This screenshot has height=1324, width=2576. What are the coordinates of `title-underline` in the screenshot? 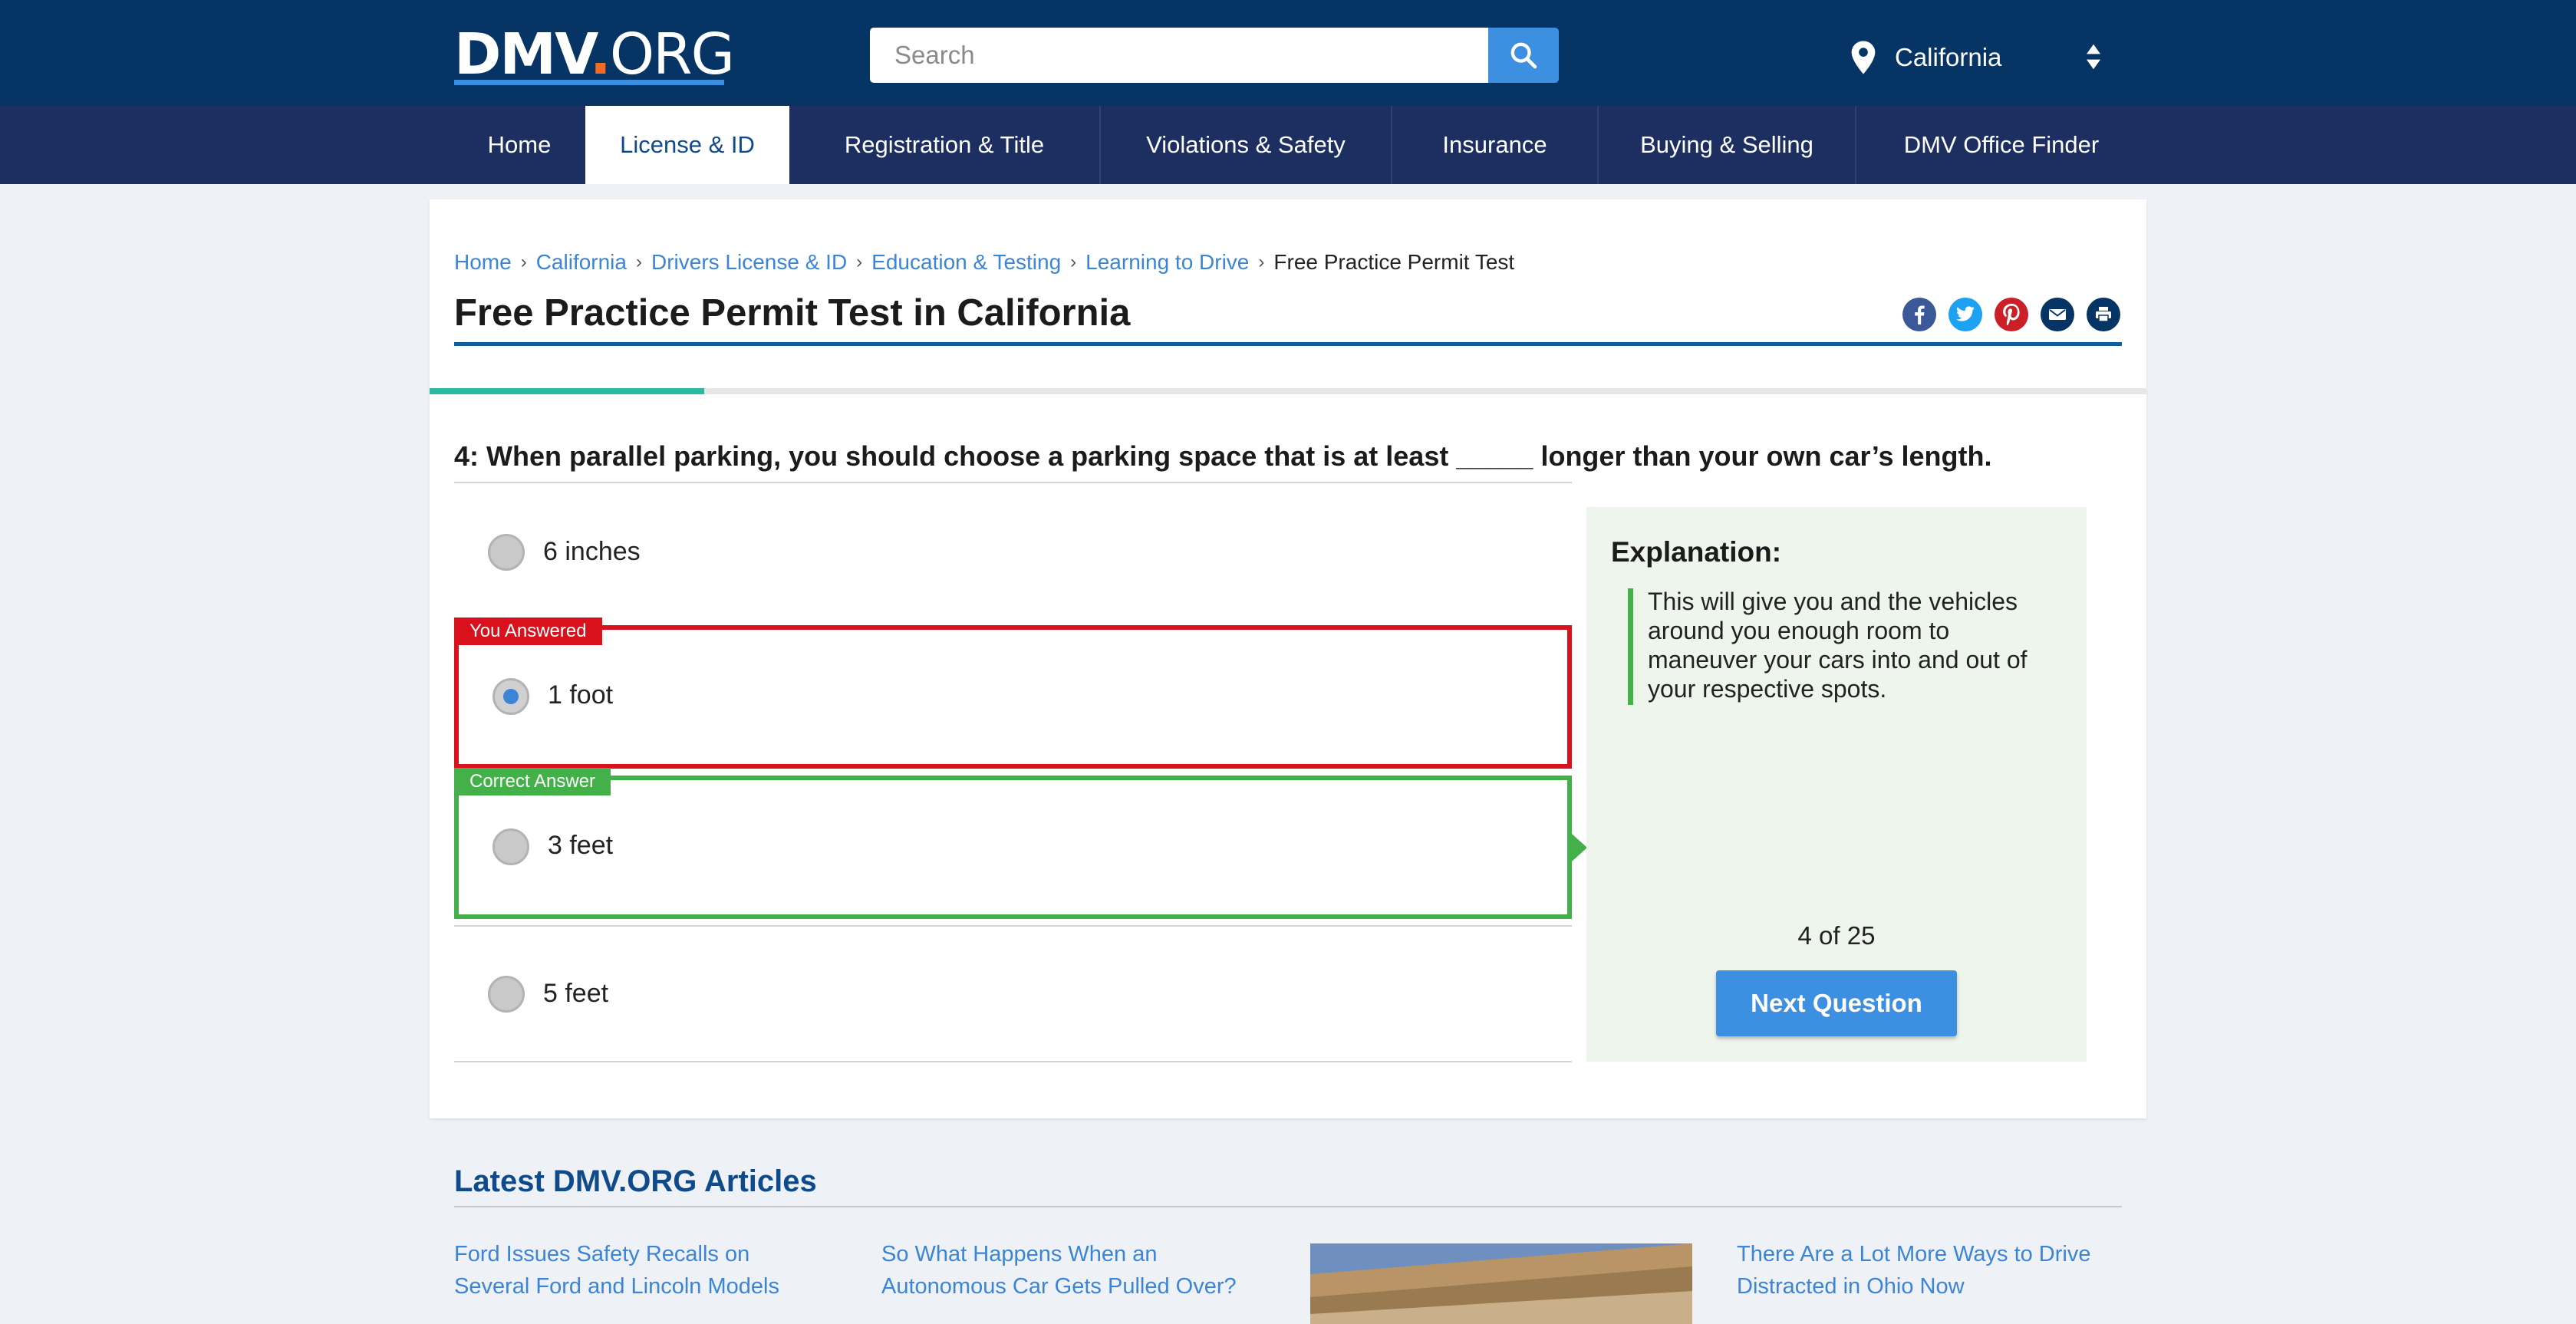 It's located at (1288, 344).